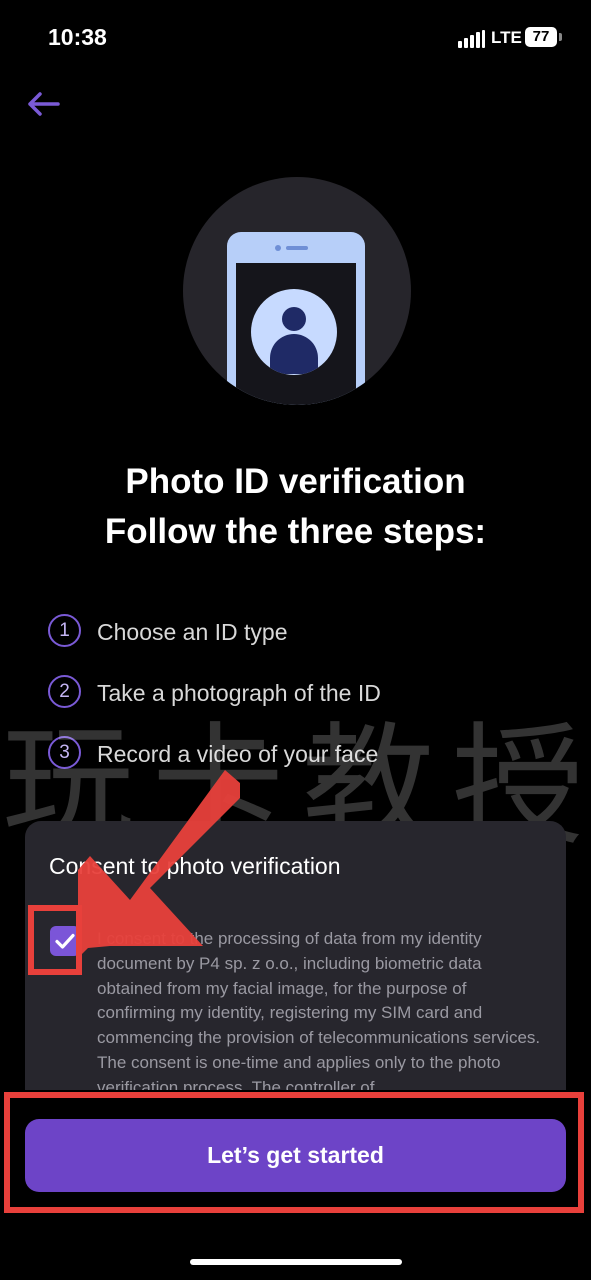 This screenshot has height=1280, width=591. I want to click on step-number-badge: 3, so click(64, 752).